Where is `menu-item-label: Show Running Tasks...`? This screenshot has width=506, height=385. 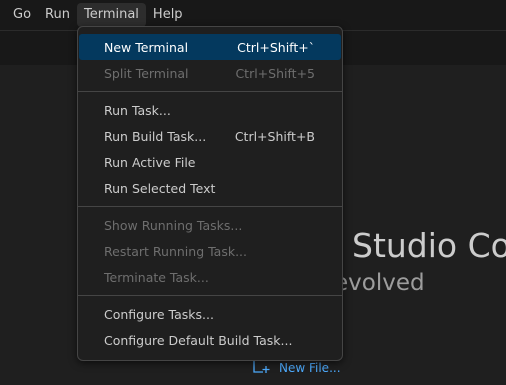
menu-item-label: Show Running Tasks... is located at coordinates (173, 225).